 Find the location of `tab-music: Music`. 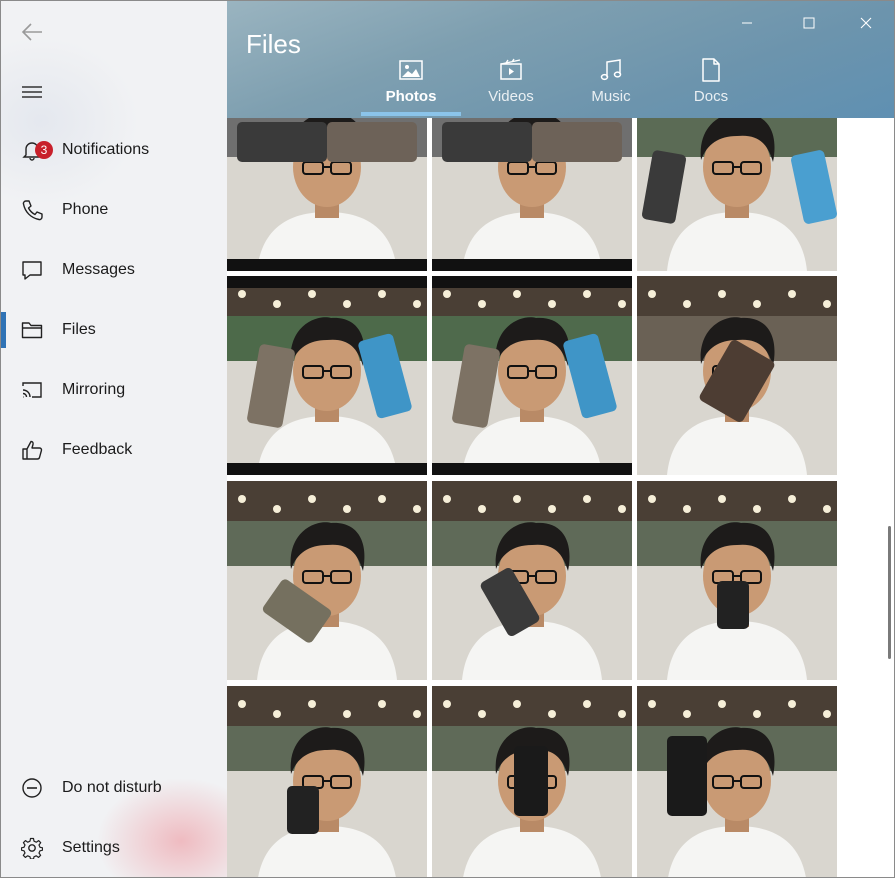

tab-music: Music is located at coordinates (611, 85).